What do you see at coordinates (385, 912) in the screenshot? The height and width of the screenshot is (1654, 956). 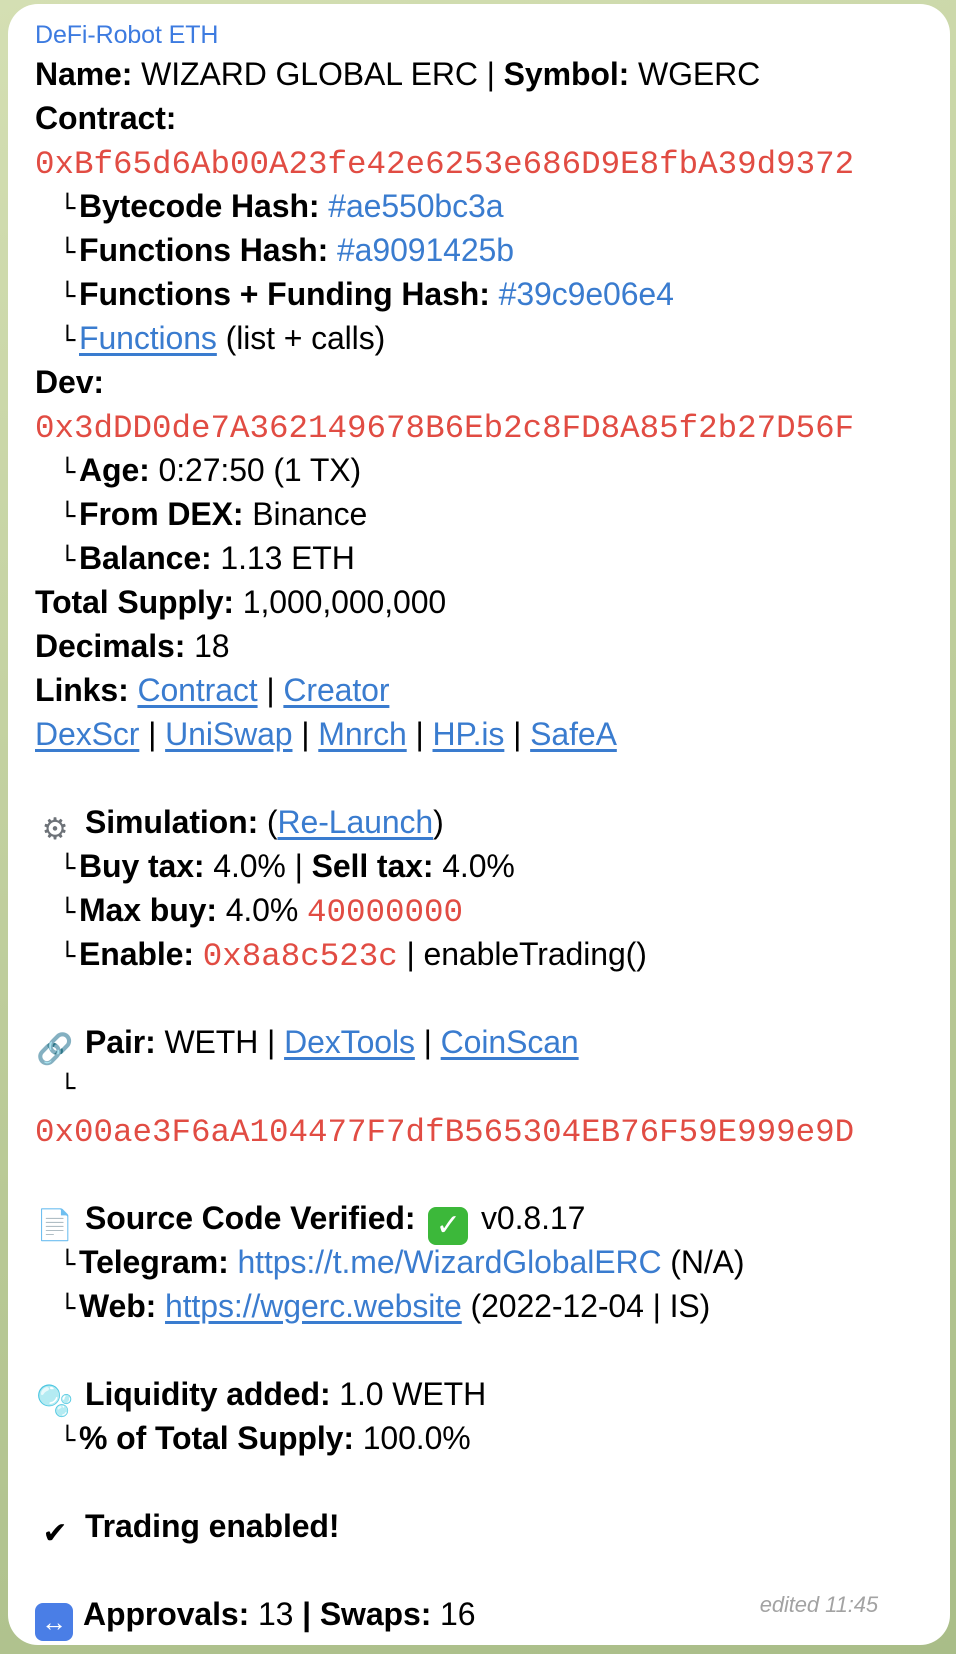 I see `max-buy-amount: 40000000` at bounding box center [385, 912].